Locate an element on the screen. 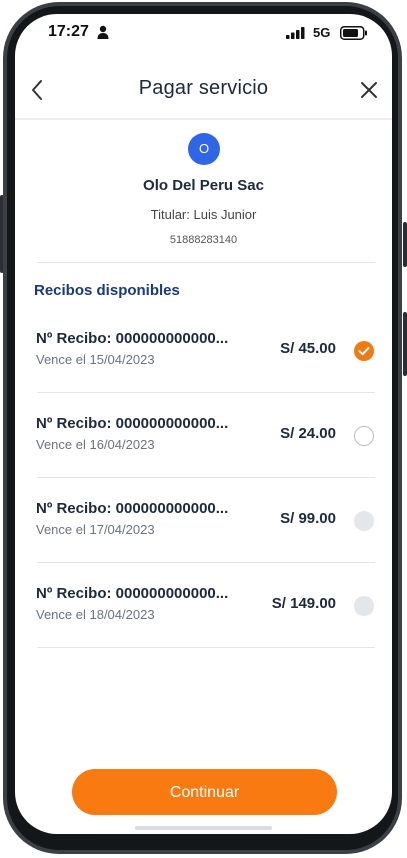 The image size is (407, 858). checkmark-icon is located at coordinates (364, 351).